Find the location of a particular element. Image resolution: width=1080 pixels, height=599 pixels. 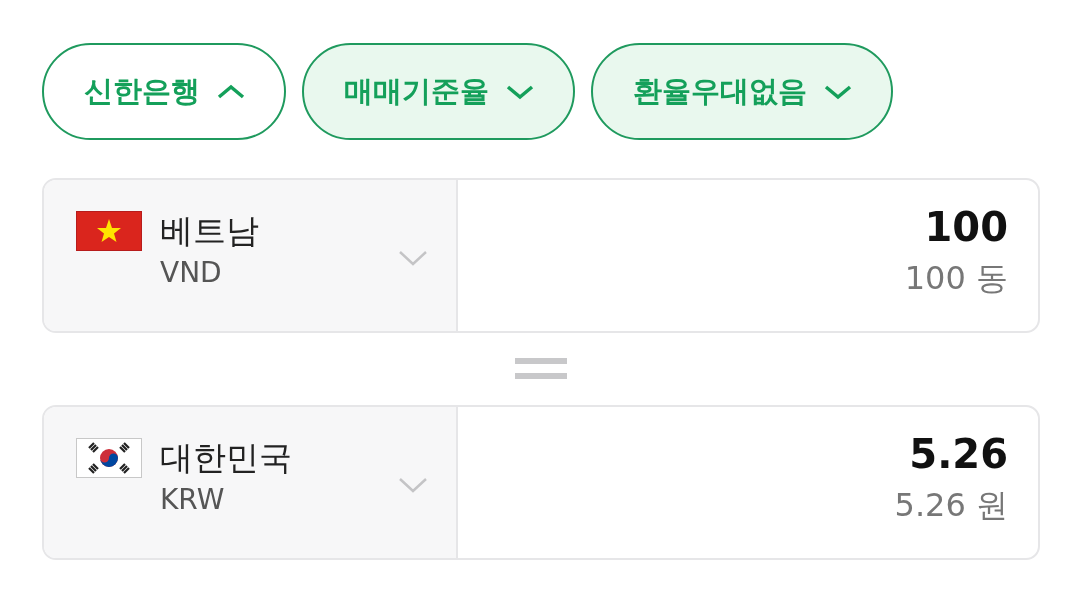

amount-value: 5.26 is located at coordinates (958, 454).